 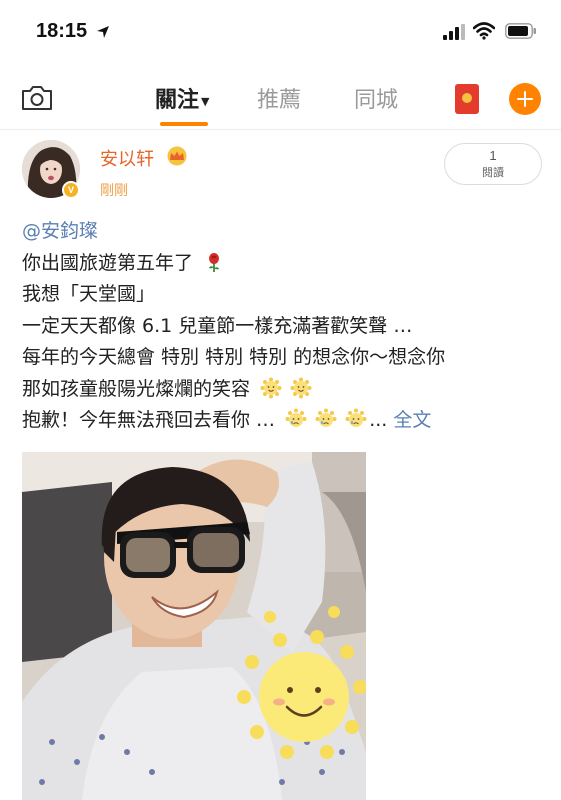 I want to click on tab-recommend: 推薦, so click(x=279, y=98).